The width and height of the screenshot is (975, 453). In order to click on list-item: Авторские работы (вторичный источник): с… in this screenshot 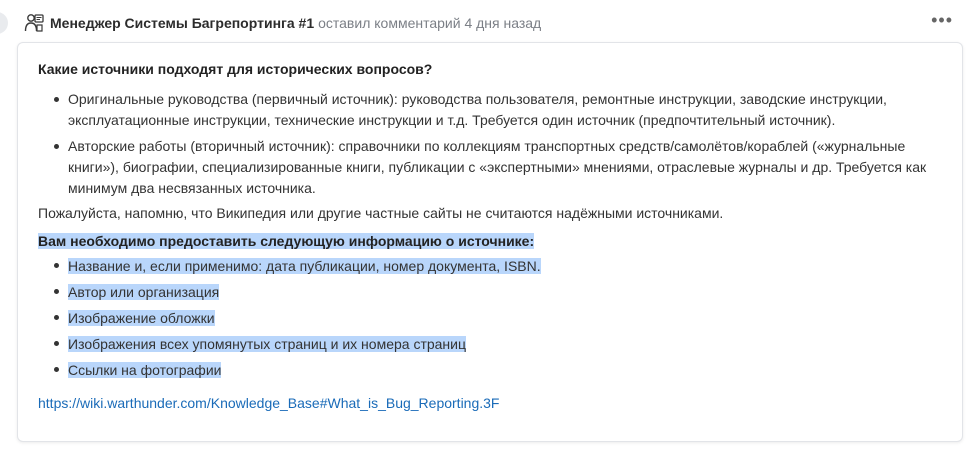, I will do `click(490, 167)`.